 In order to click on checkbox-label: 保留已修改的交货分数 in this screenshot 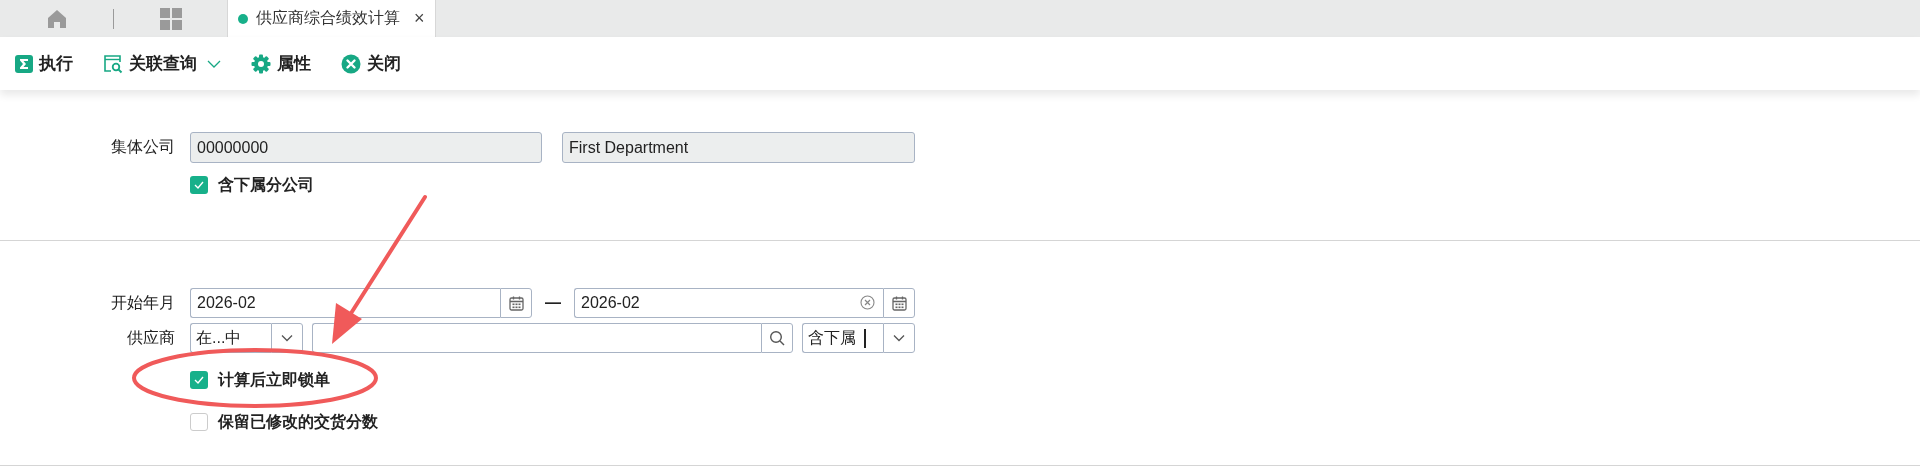, I will do `click(298, 422)`.